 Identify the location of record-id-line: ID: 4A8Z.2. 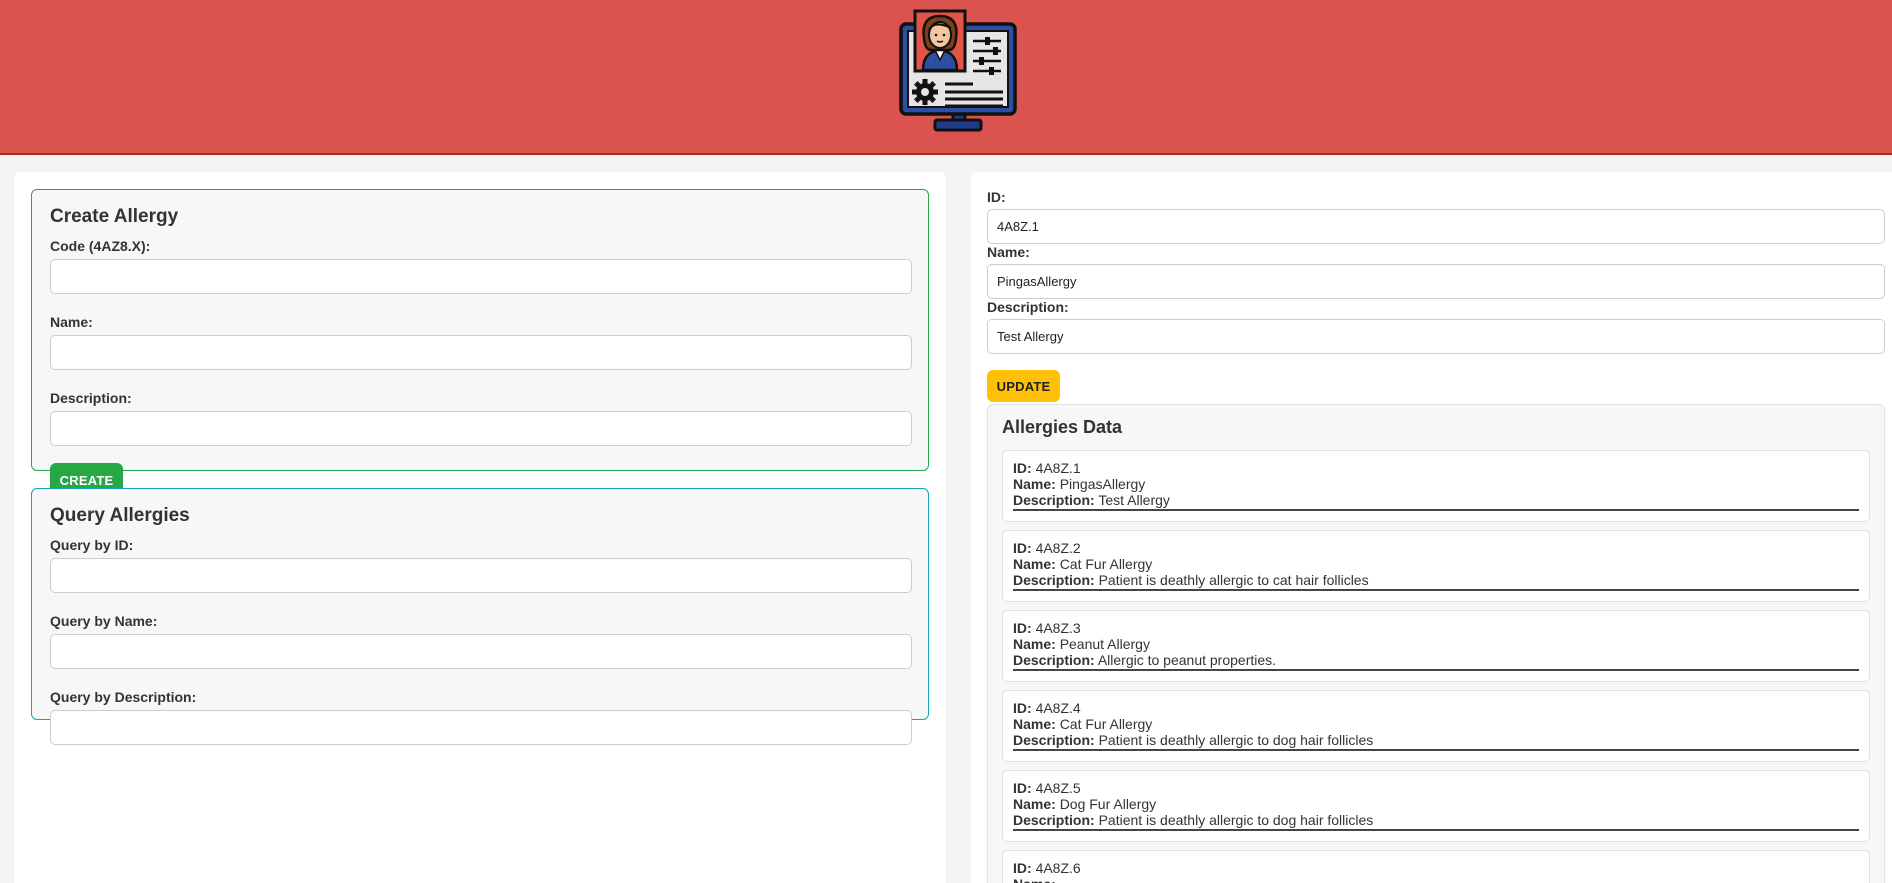
(1436, 548).